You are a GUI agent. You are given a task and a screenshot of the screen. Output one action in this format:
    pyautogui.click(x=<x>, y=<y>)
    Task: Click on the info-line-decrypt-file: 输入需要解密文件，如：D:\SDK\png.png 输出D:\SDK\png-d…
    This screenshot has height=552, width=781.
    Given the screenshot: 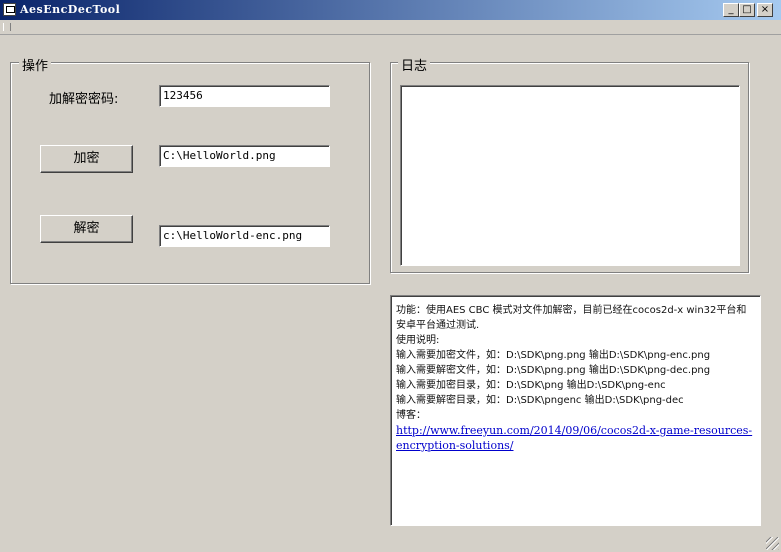 What is the action you would take?
    pyautogui.click(x=553, y=370)
    